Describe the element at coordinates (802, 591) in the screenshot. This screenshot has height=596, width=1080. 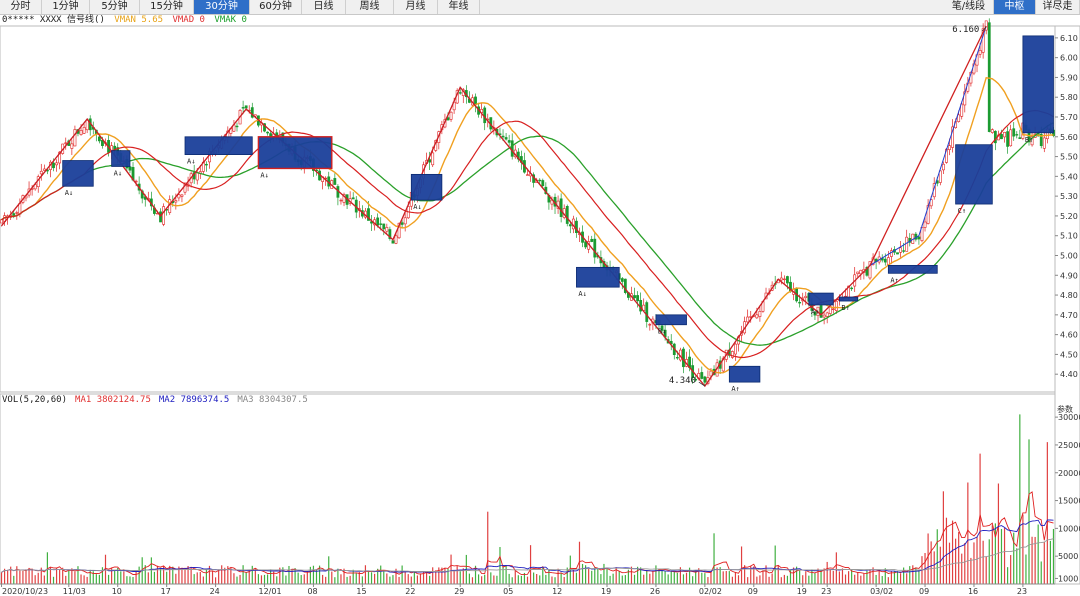
I see `x-label-16: 19` at that location.